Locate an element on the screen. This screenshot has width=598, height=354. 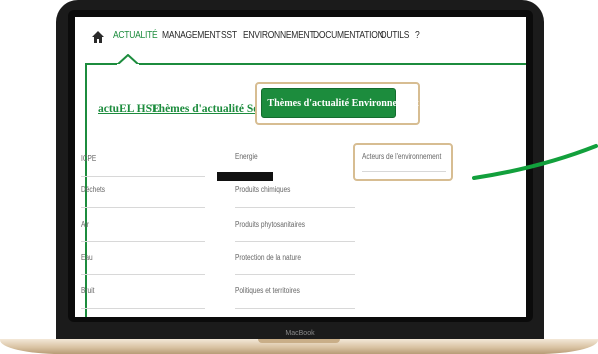
theme-link-acteurs-environnement: Acteurs de l'environnement is located at coordinates (401, 156).